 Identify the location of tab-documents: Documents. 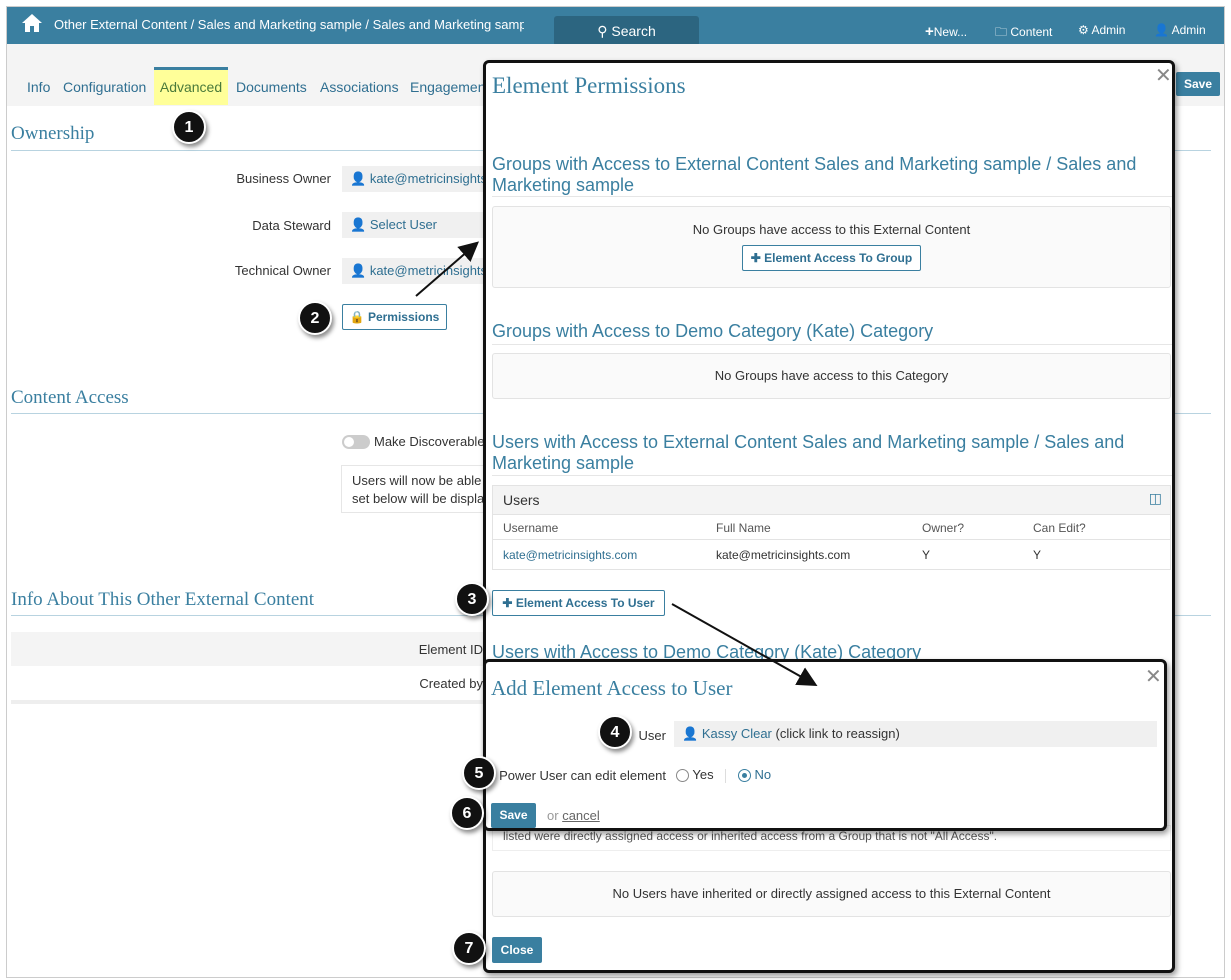
(271, 87).